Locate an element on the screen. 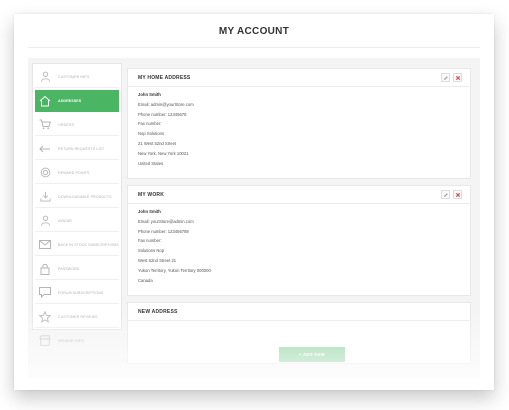  address-country: United States is located at coordinates (151, 163).